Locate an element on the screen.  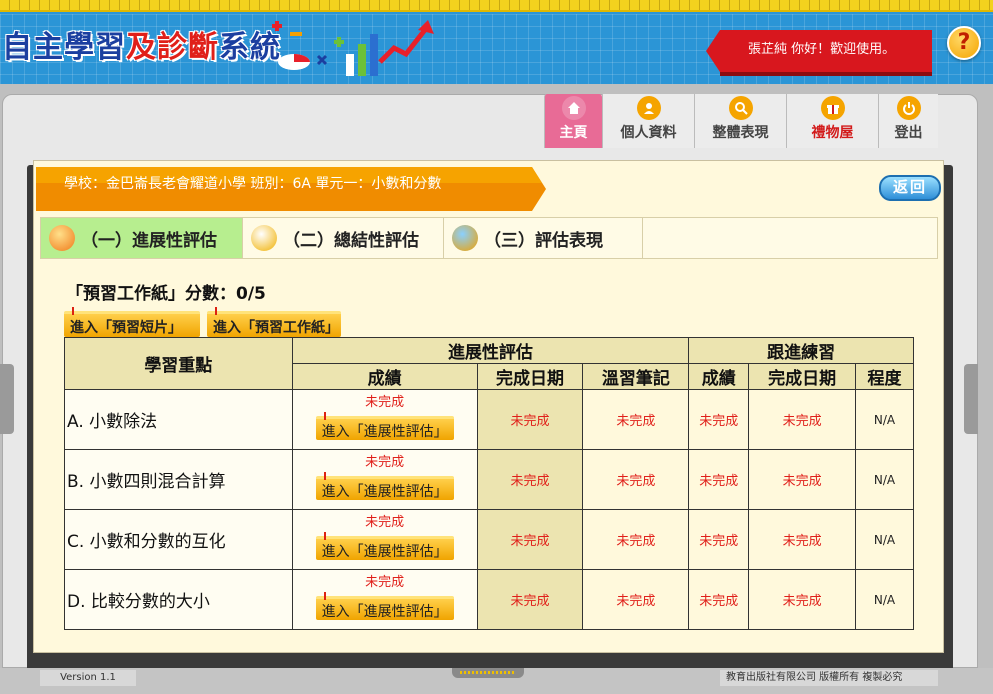
tab-label: （二）總結性評估 is located at coordinates (351, 240).